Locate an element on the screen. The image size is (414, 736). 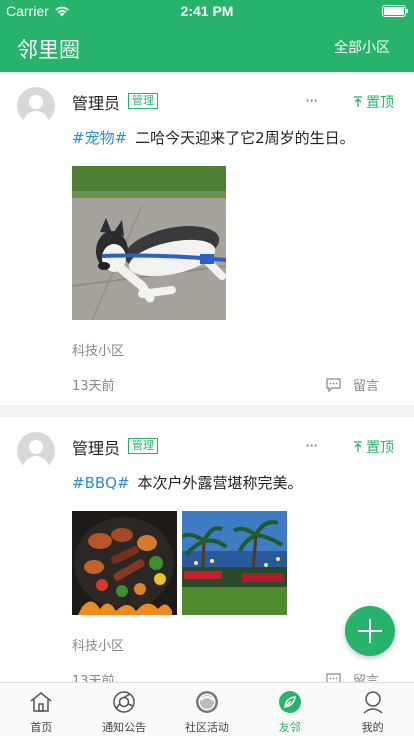
activity-icon is located at coordinates (206, 702).